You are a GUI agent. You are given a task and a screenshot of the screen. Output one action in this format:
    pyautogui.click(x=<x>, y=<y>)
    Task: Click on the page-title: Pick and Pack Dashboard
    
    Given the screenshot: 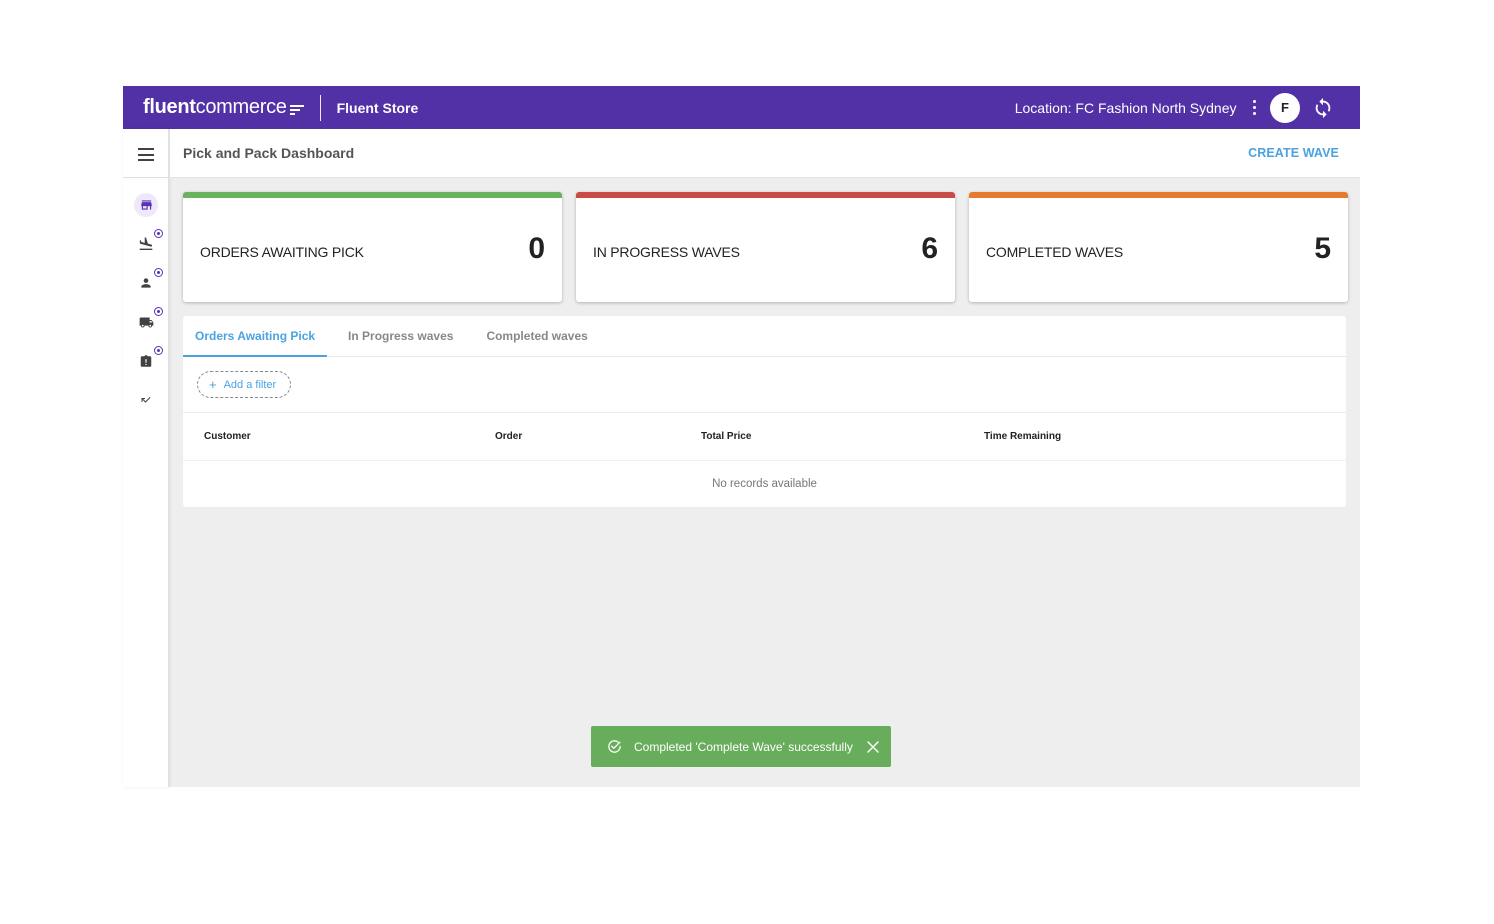 What is the action you would take?
    pyautogui.click(x=269, y=153)
    